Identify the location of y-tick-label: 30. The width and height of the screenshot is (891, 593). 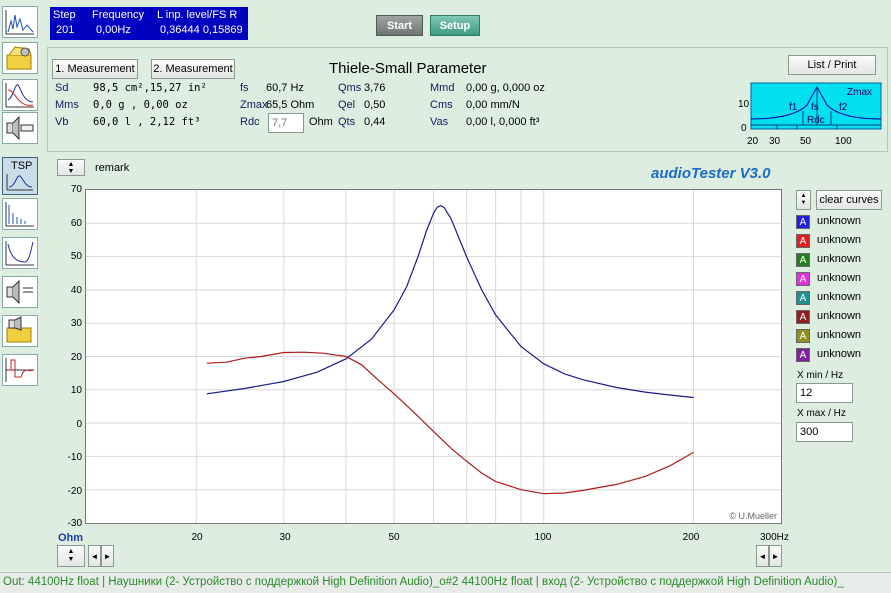
(76, 323).